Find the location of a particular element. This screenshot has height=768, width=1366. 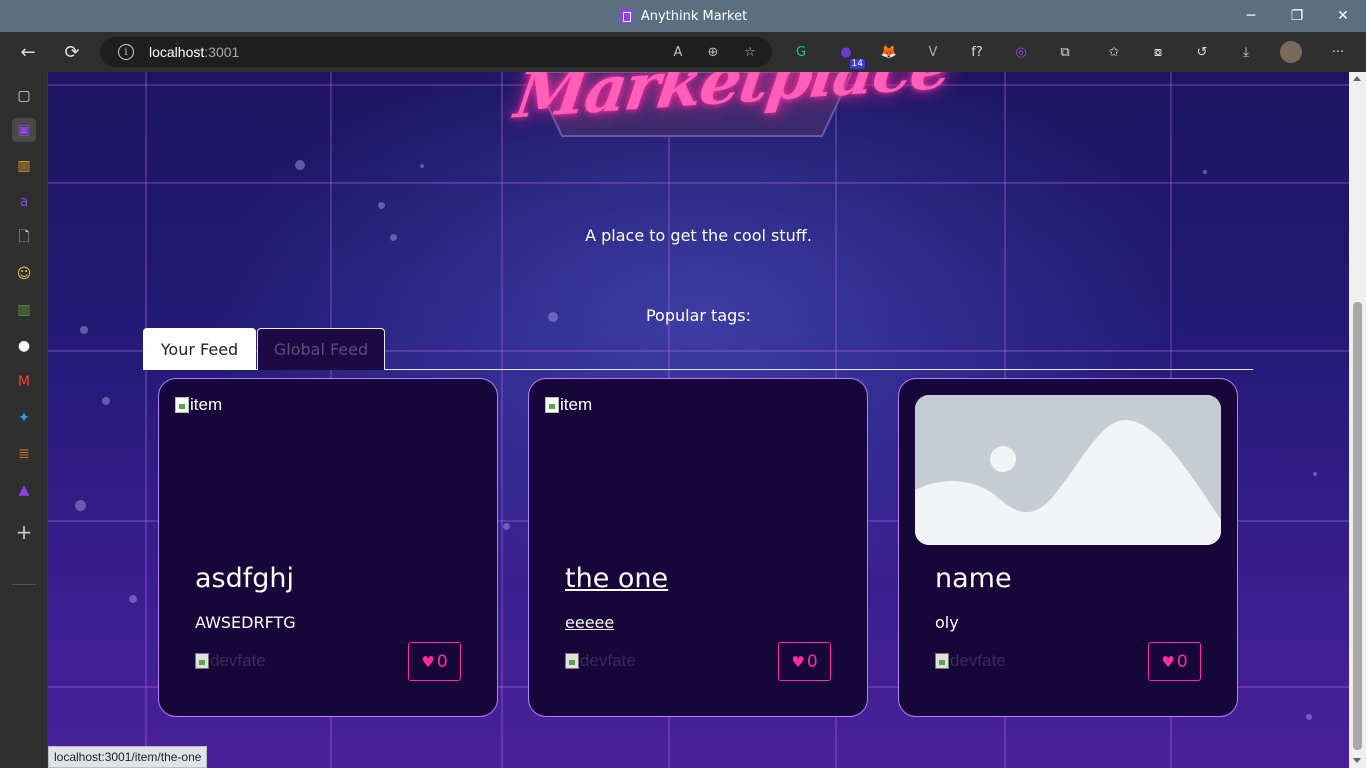

mountain-landscape-icon is located at coordinates (1068, 470).